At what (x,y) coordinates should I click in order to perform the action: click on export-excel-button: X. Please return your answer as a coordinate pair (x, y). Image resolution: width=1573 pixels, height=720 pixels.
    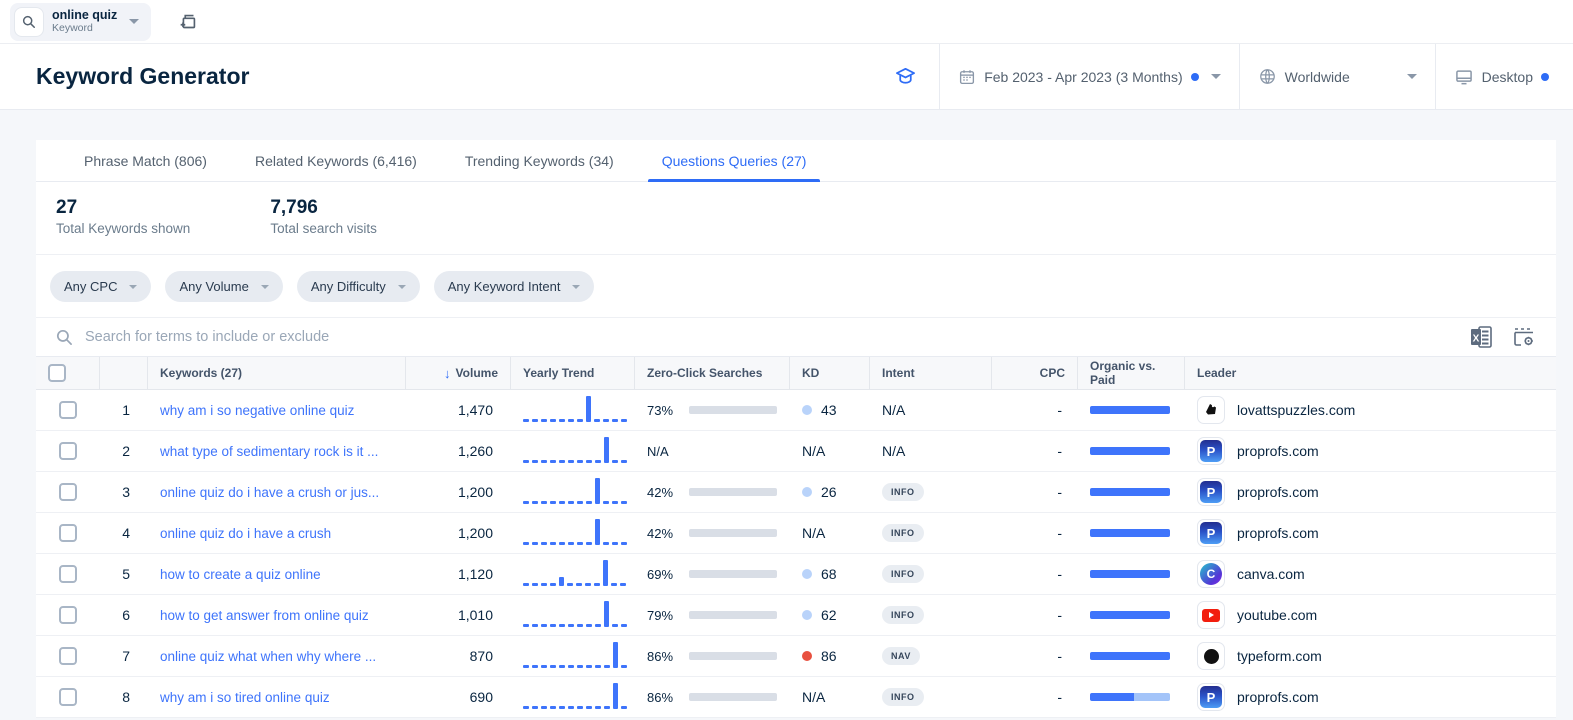
    Looking at the image, I should click on (1482, 337).